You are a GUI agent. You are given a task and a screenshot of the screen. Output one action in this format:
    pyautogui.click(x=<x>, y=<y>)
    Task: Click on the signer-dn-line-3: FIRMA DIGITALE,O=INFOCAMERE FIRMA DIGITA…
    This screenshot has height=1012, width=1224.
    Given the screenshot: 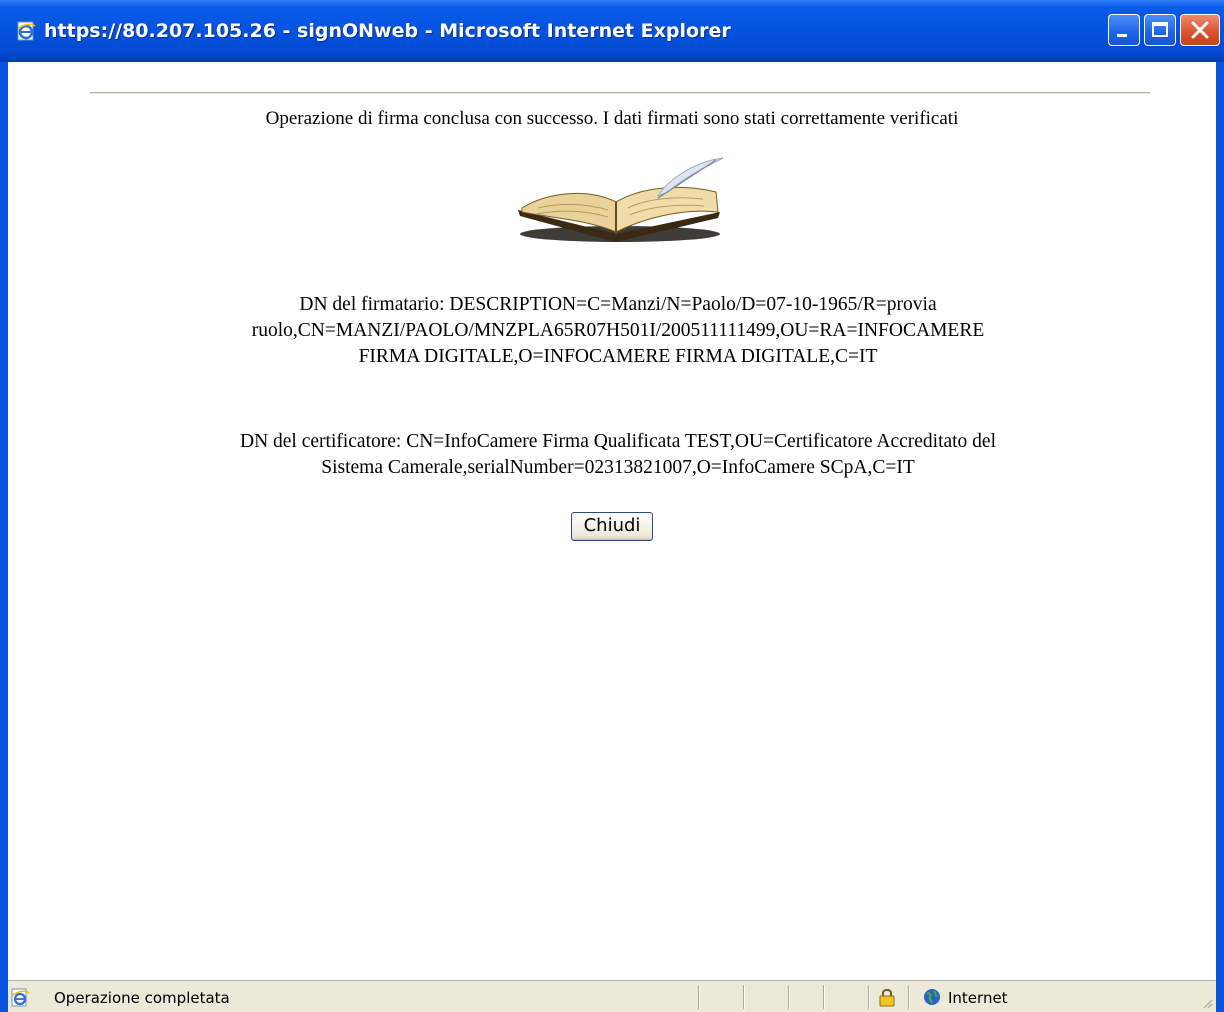 What is the action you would take?
    pyautogui.click(x=618, y=356)
    